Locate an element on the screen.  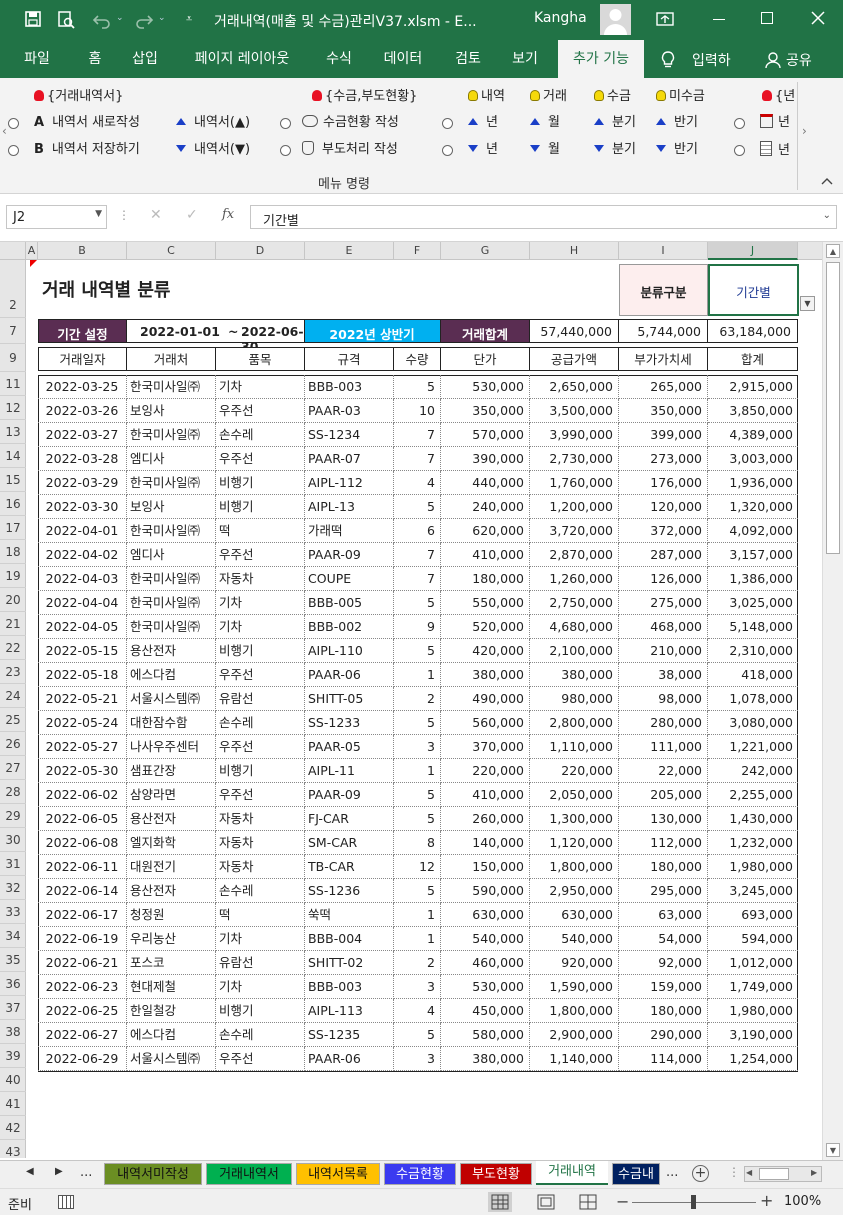
row-header: 39 is located at coordinates (13, 1056).